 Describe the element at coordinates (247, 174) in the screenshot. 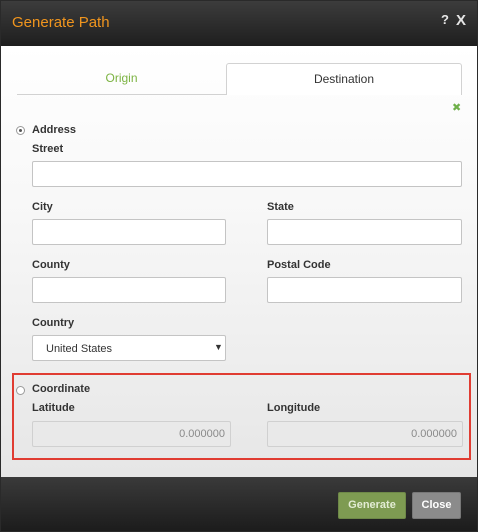

I see `street-input` at that location.